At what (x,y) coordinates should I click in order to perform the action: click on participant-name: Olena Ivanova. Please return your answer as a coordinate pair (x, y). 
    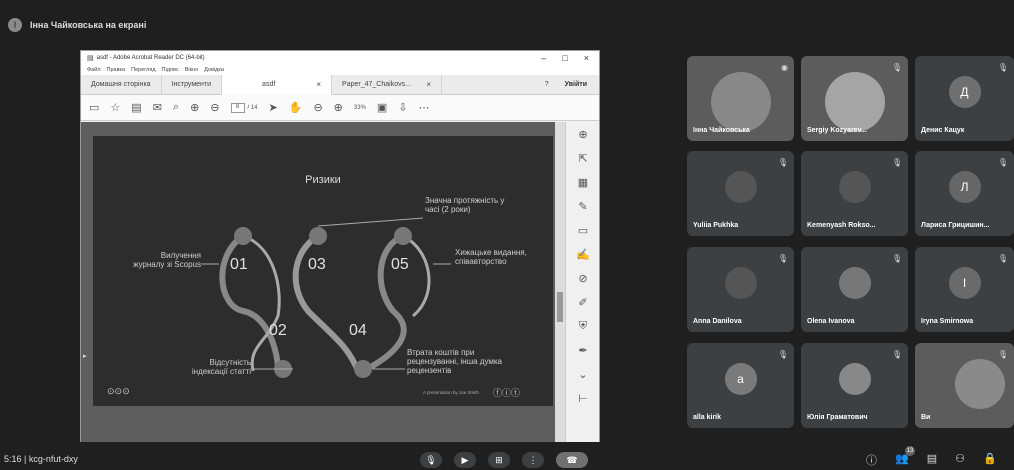
    Looking at the image, I should click on (831, 321).